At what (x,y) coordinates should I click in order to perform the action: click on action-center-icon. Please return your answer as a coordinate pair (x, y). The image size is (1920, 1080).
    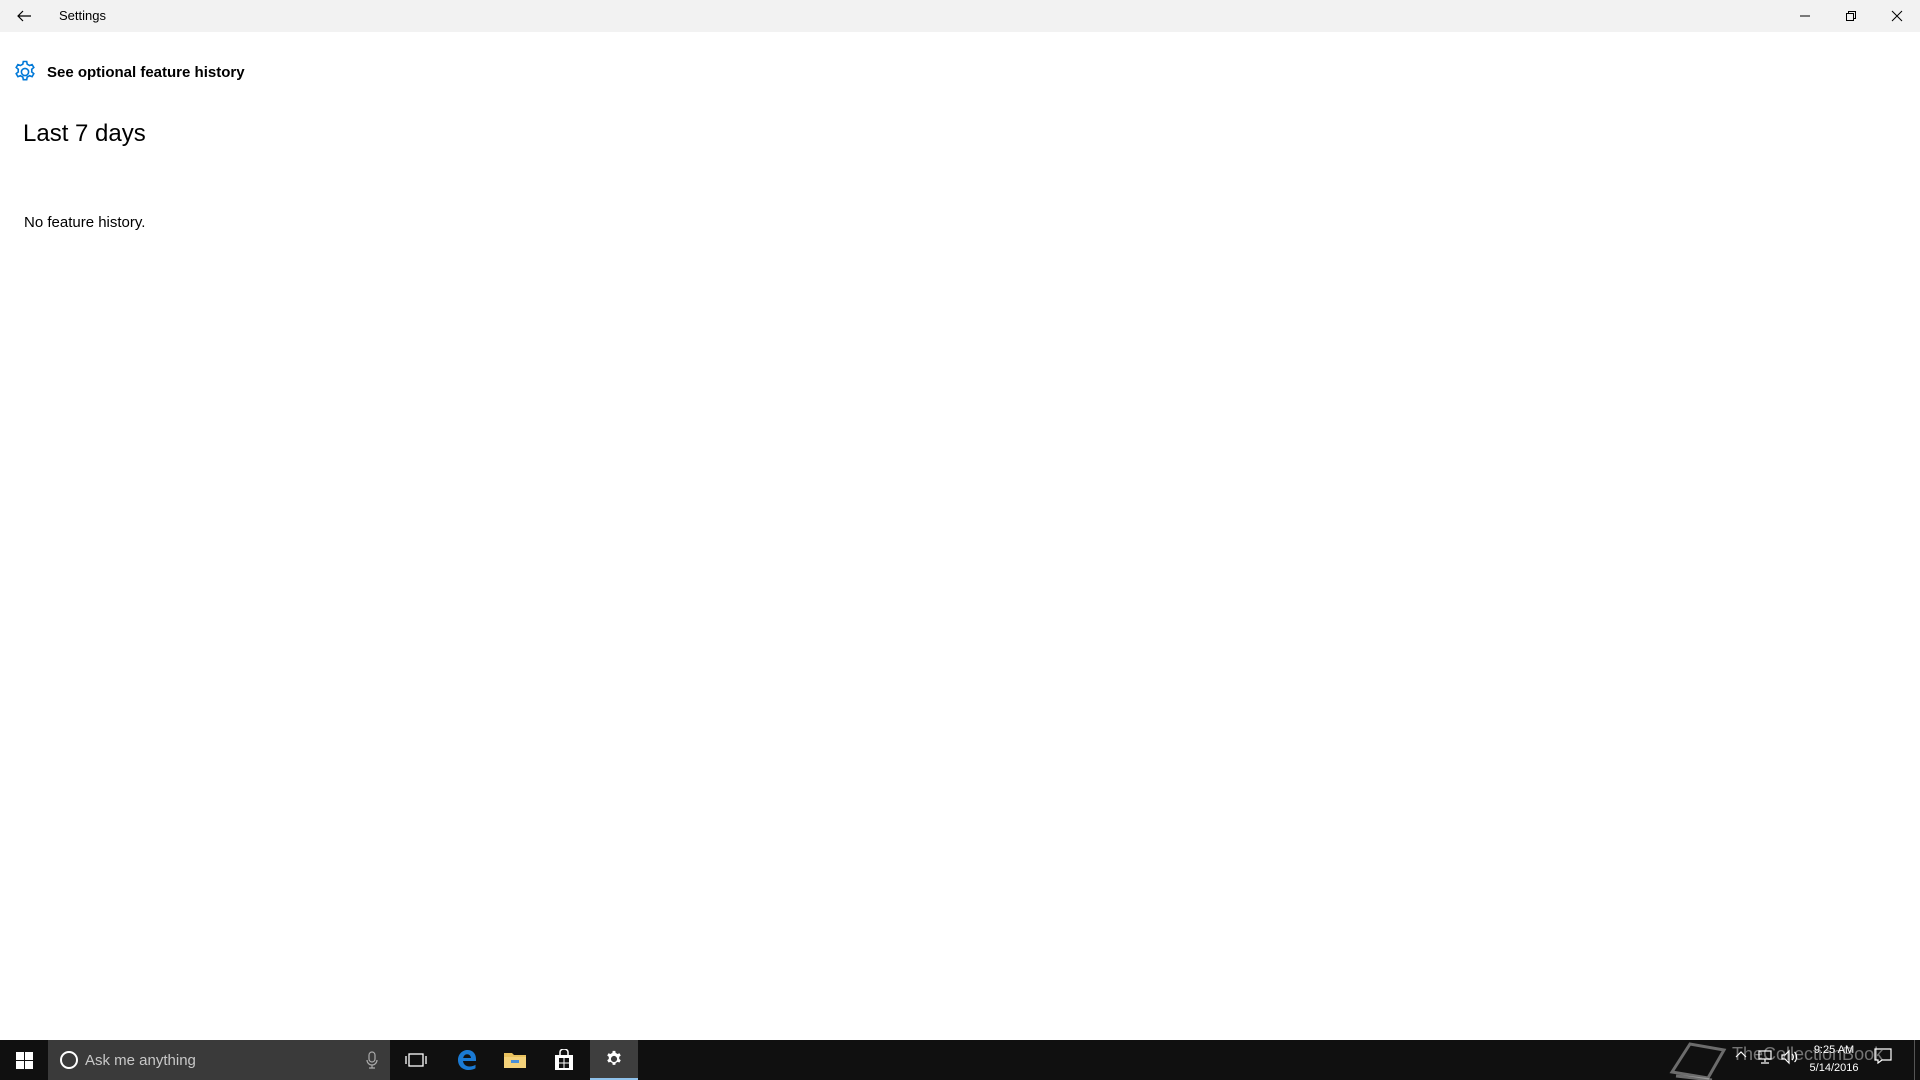
    Looking at the image, I should click on (1883, 1056).